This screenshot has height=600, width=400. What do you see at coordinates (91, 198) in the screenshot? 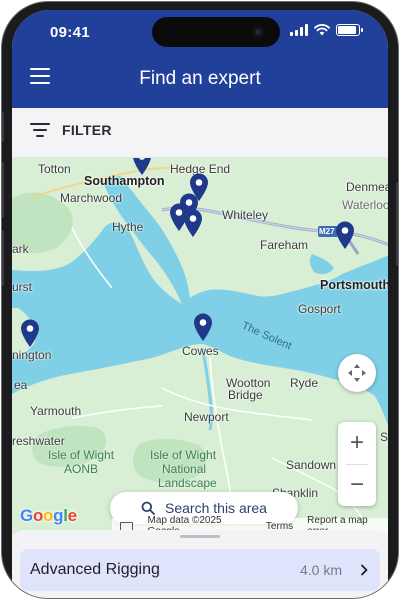
I see `place-label: Marchwood` at bounding box center [91, 198].